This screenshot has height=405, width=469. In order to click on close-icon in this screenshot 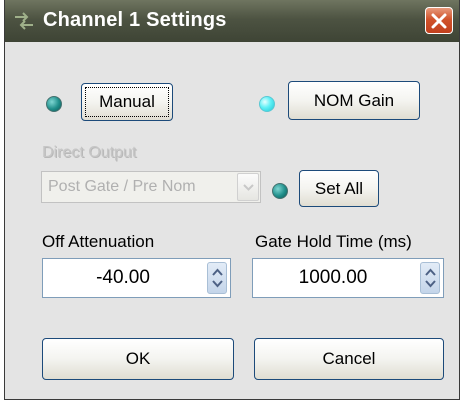, I will do `click(439, 21)`.